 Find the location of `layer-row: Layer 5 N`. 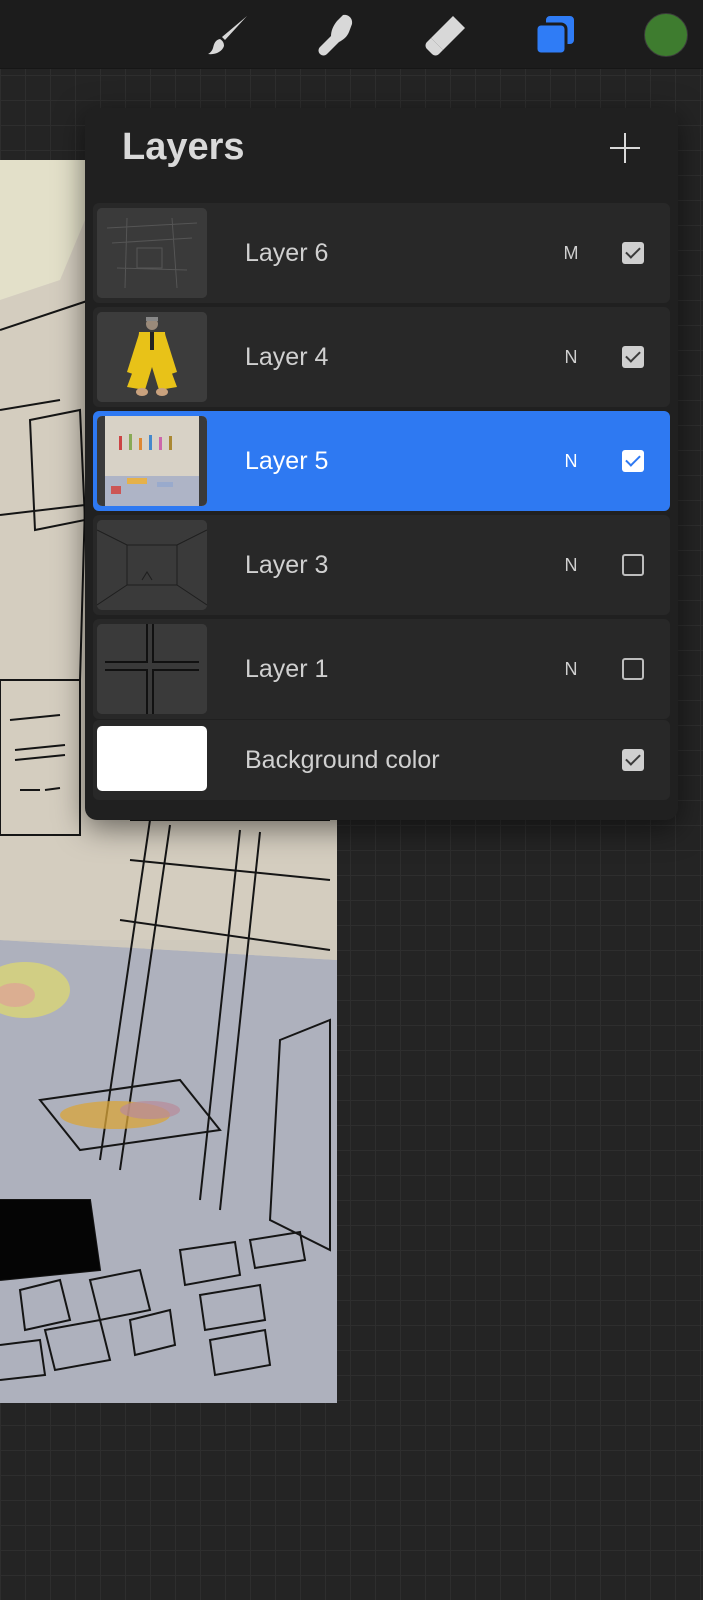

layer-row: Layer 5 N is located at coordinates (381, 461).